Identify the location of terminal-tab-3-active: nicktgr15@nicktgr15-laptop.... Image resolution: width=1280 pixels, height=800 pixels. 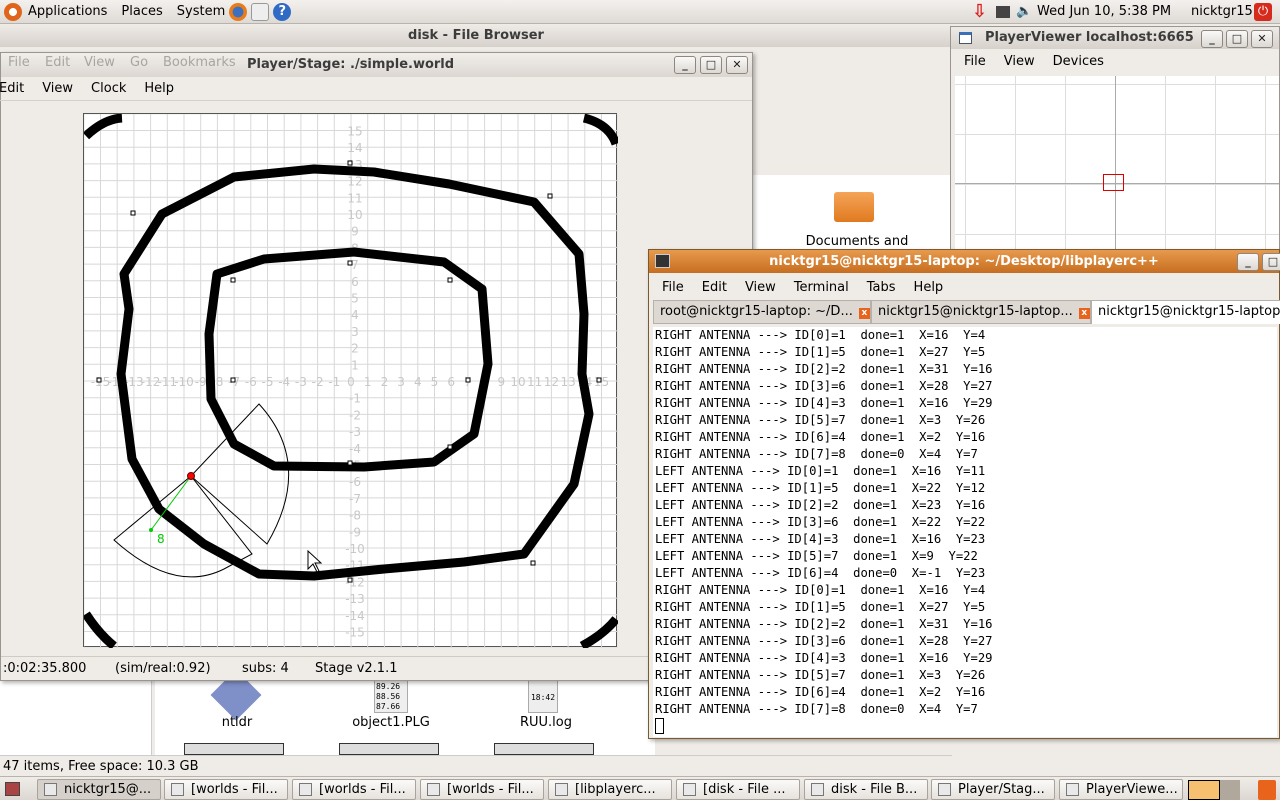
(1185, 312).